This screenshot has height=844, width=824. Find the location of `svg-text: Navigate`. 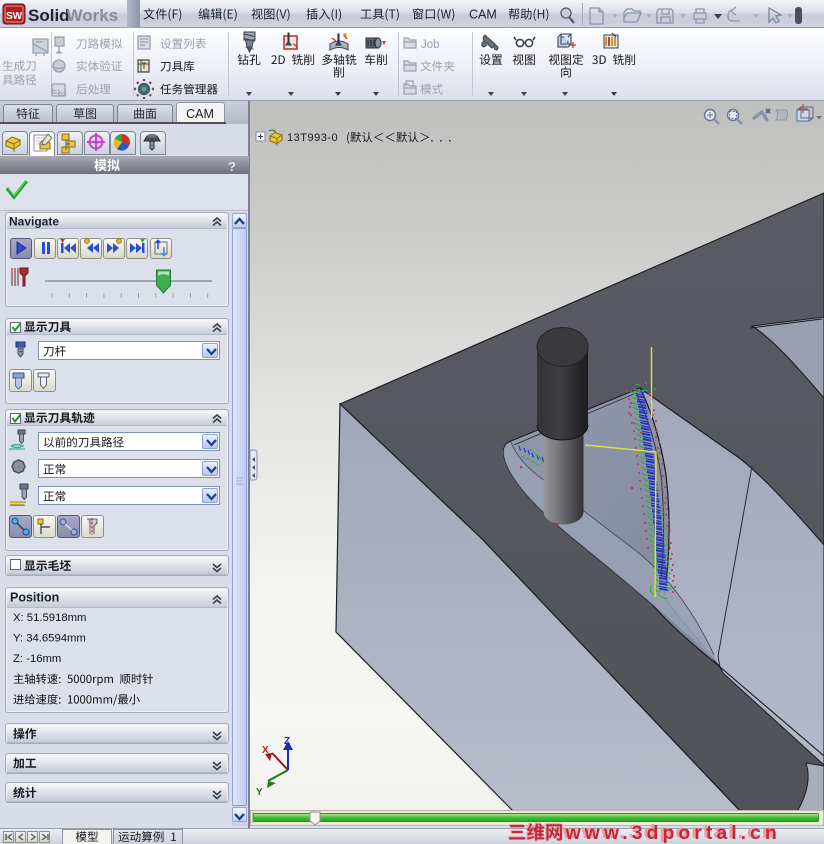

svg-text: Navigate is located at coordinates (34, 222).